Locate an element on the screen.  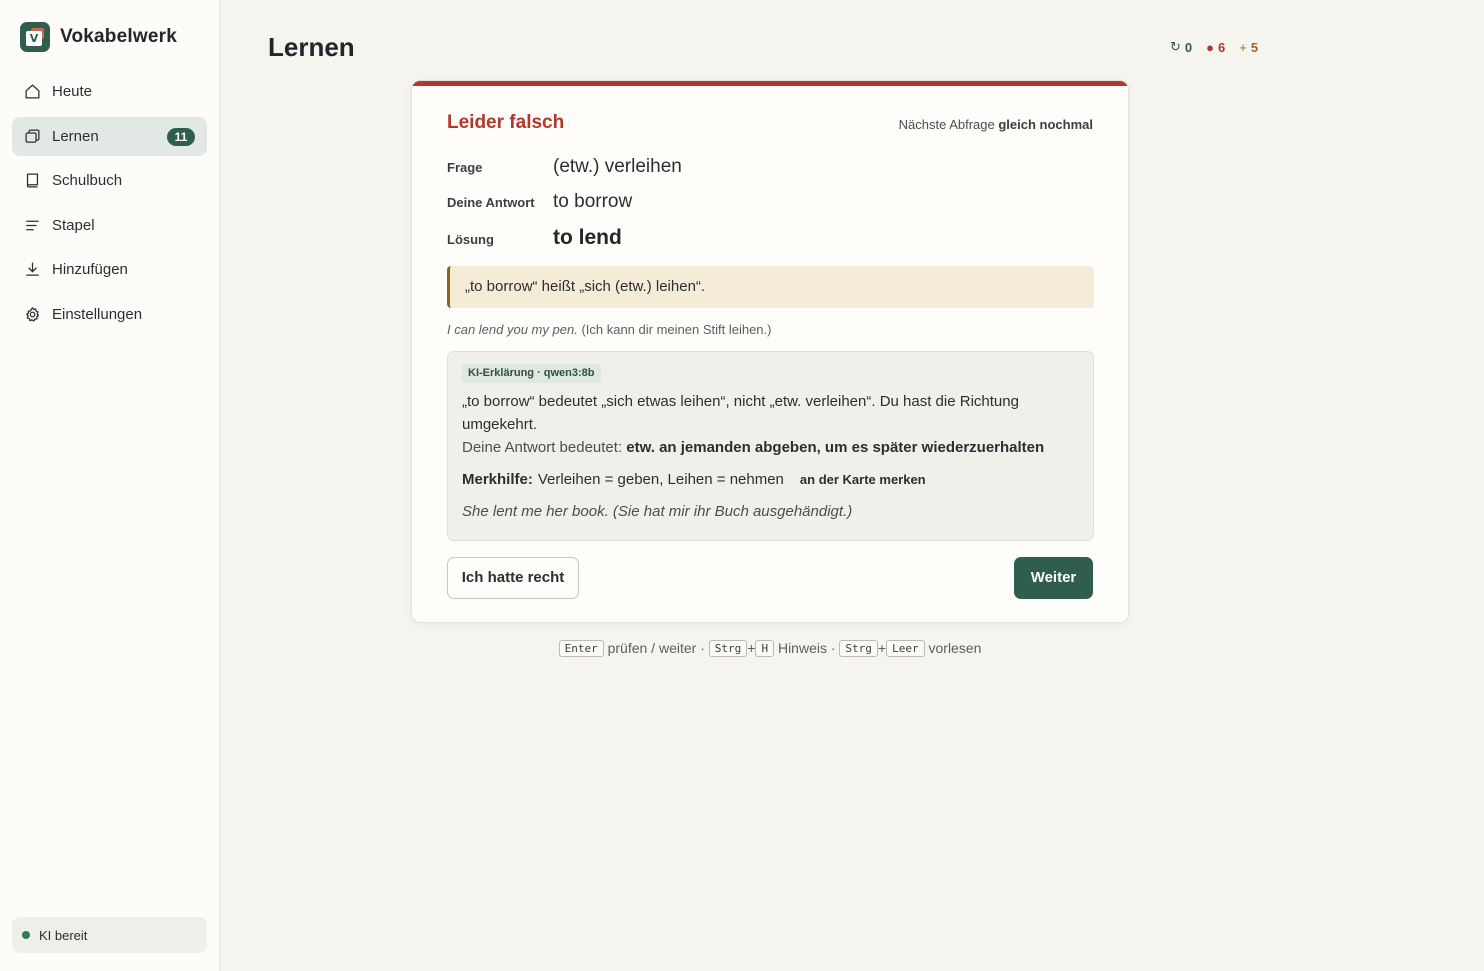
nav-item-label: Einstellungen is located at coordinates (97, 314).